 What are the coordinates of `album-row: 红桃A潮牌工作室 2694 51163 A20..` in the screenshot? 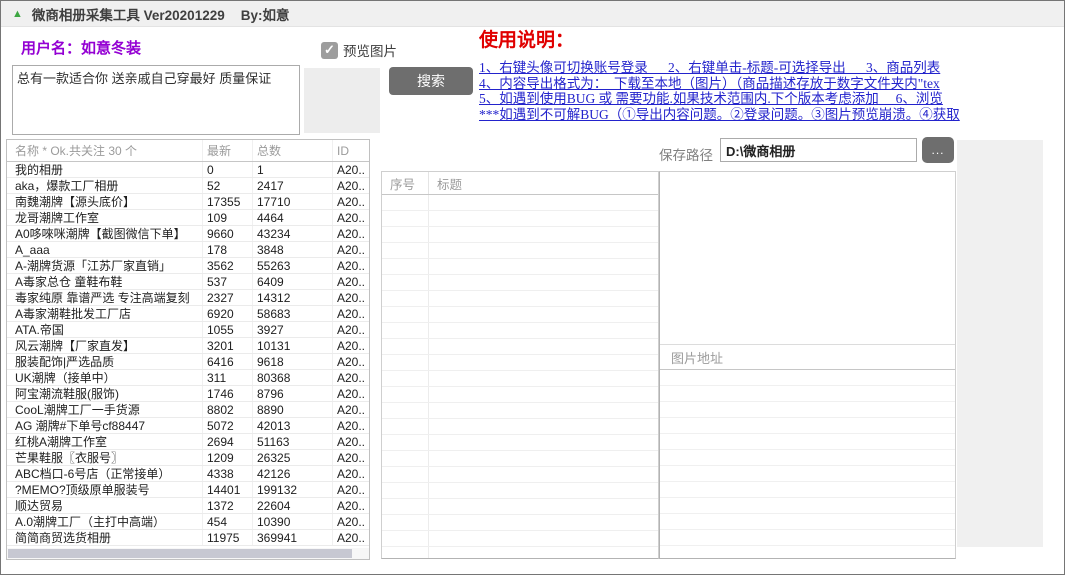 It's located at (188, 442).